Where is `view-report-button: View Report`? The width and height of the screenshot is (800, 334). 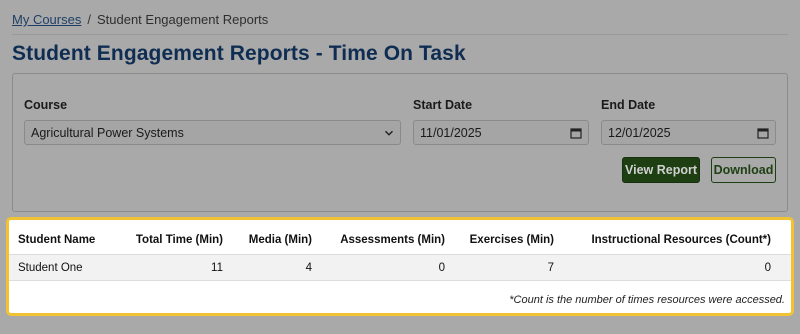 view-report-button: View Report is located at coordinates (661, 170).